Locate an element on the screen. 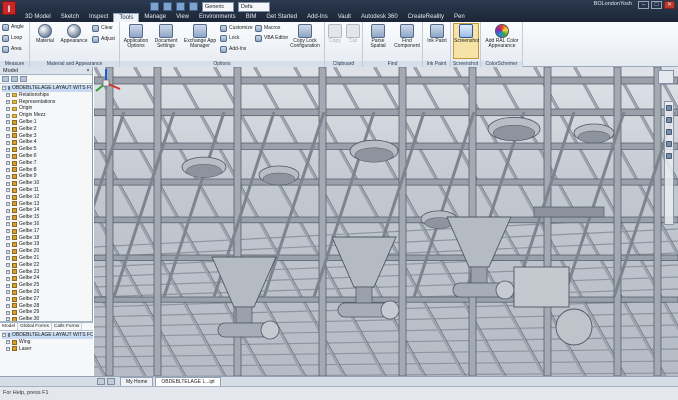  lock-button: Lock is located at coordinates (230, 38).